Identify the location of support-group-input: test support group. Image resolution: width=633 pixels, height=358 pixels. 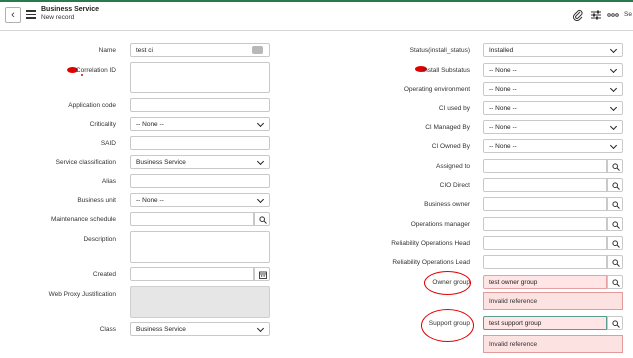
(545, 323).